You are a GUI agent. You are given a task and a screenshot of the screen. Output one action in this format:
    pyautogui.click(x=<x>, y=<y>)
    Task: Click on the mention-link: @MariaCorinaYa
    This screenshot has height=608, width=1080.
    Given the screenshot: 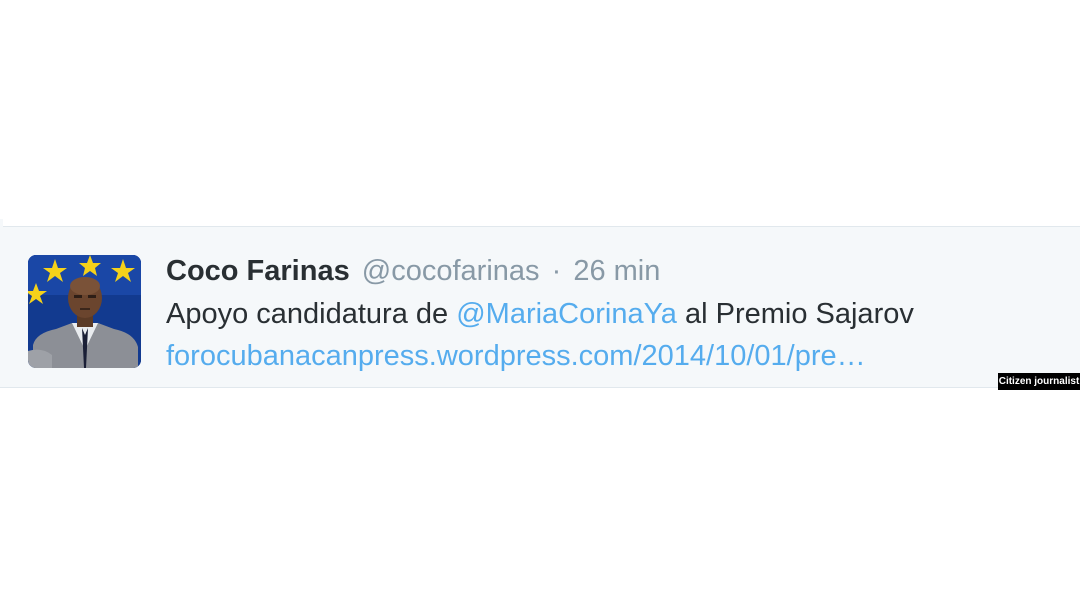 What is the action you would take?
    pyautogui.click(x=566, y=314)
    